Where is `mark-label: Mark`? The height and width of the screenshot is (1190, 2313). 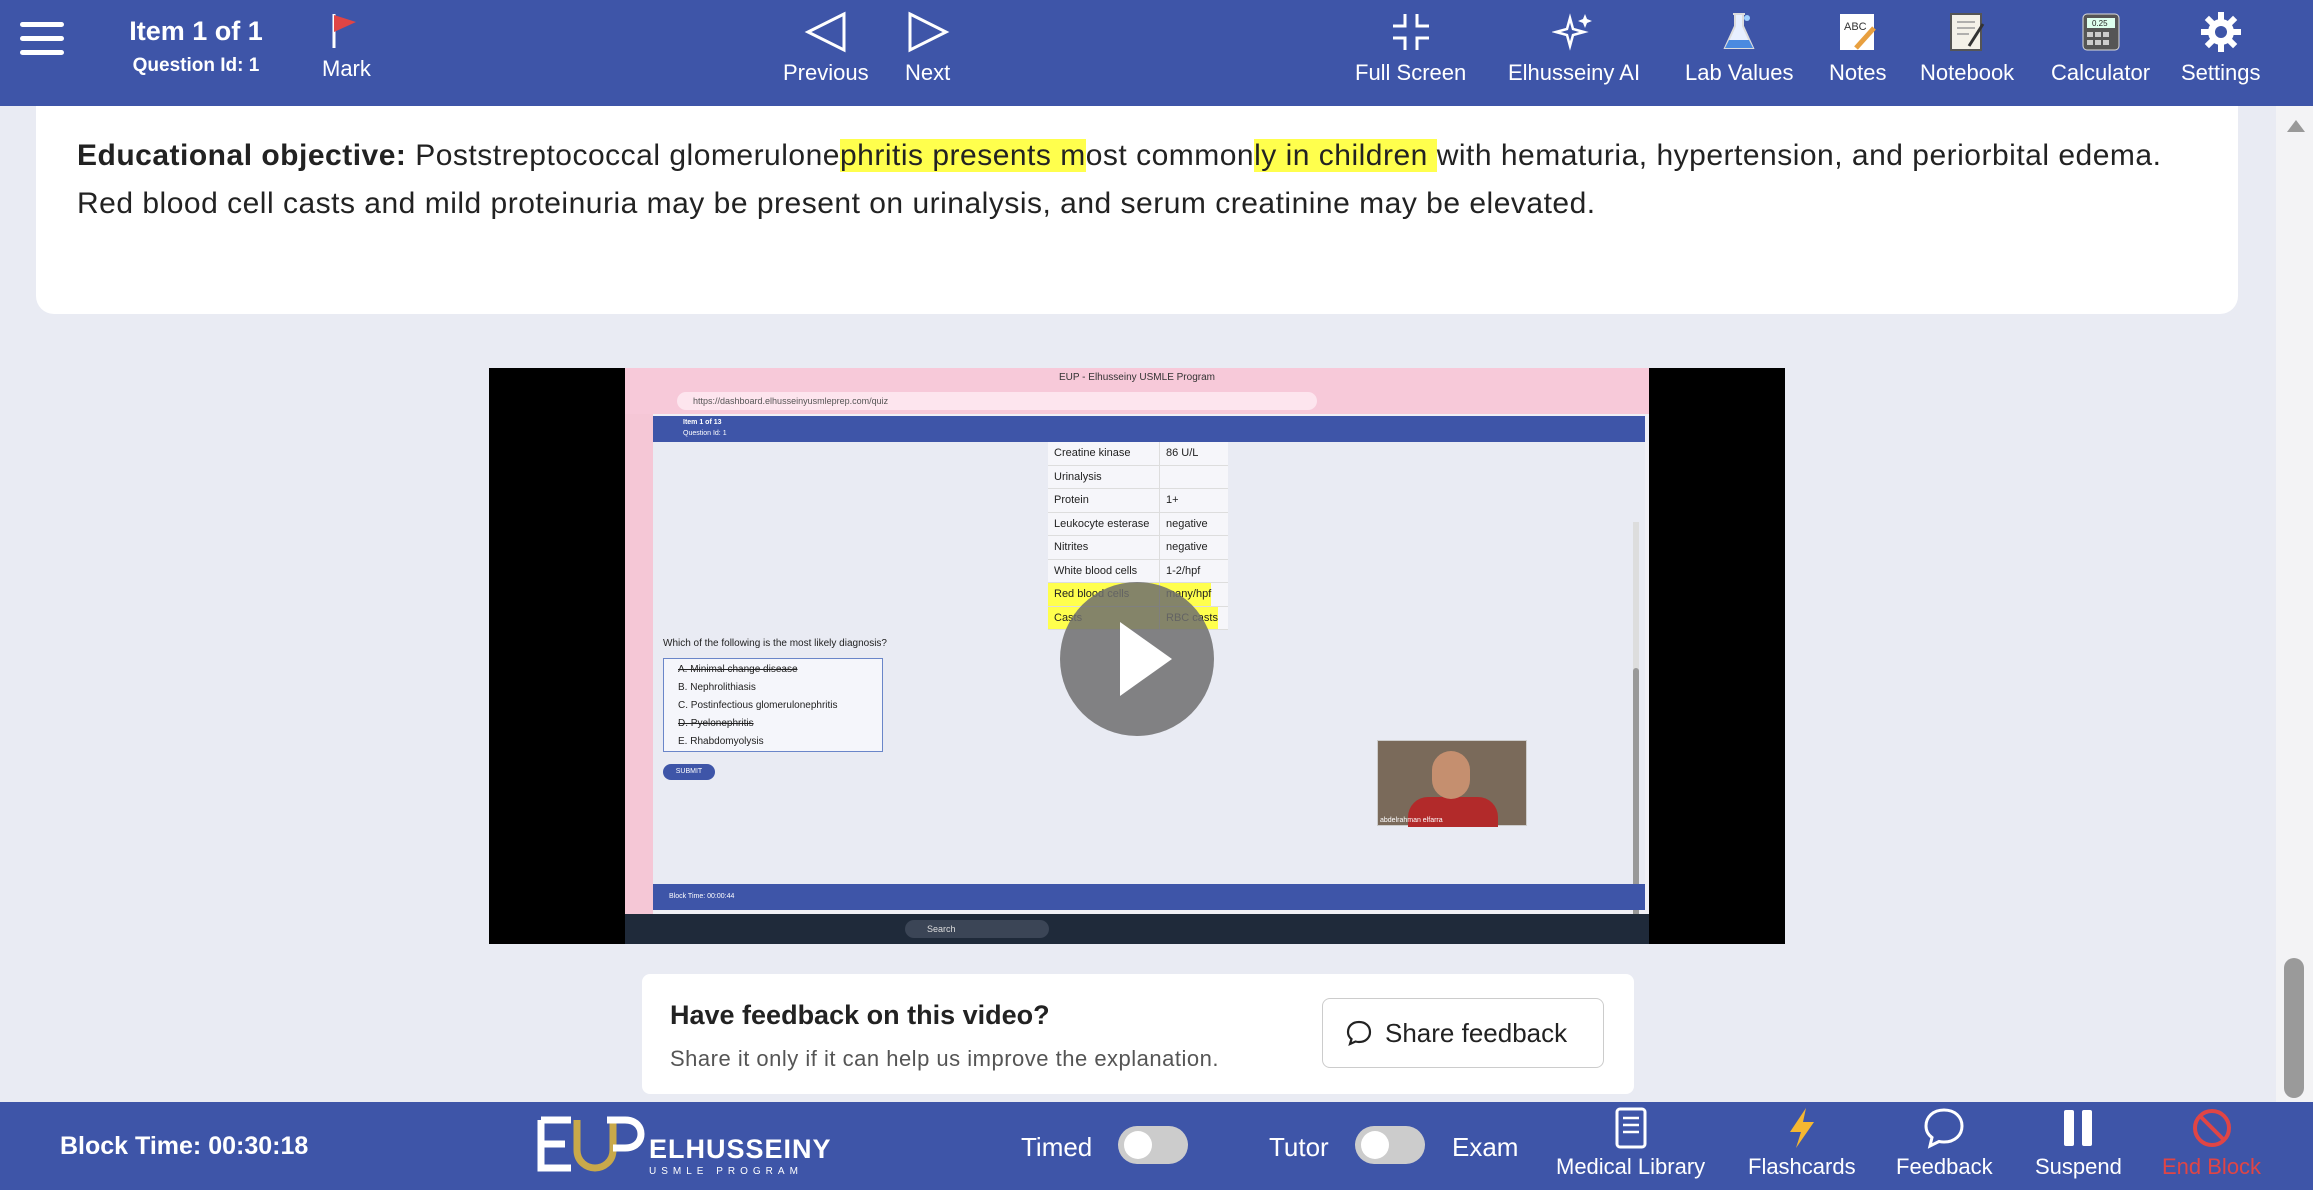
mark-label: Mark is located at coordinates (346, 68).